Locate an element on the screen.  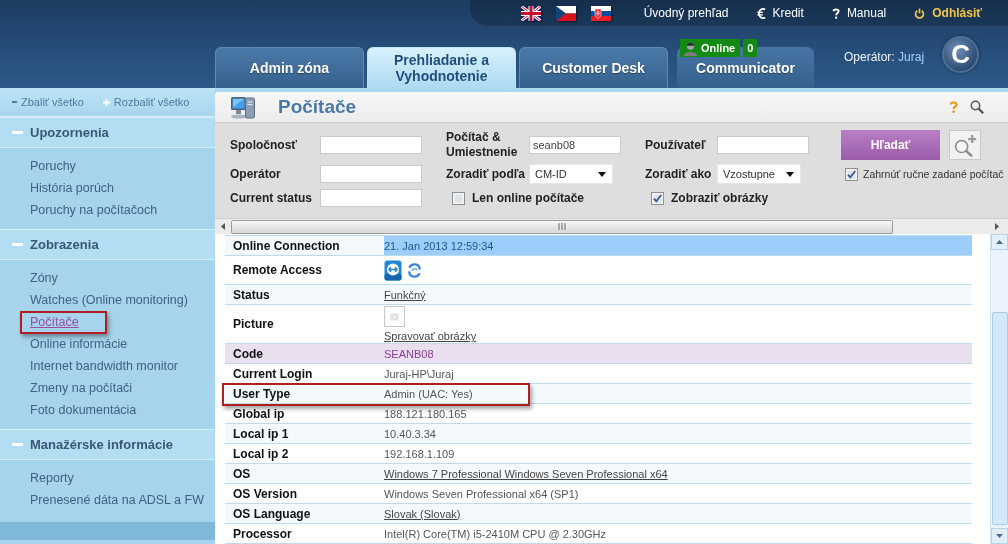
label-cell: Local ip 1 is located at coordinates (304, 433).